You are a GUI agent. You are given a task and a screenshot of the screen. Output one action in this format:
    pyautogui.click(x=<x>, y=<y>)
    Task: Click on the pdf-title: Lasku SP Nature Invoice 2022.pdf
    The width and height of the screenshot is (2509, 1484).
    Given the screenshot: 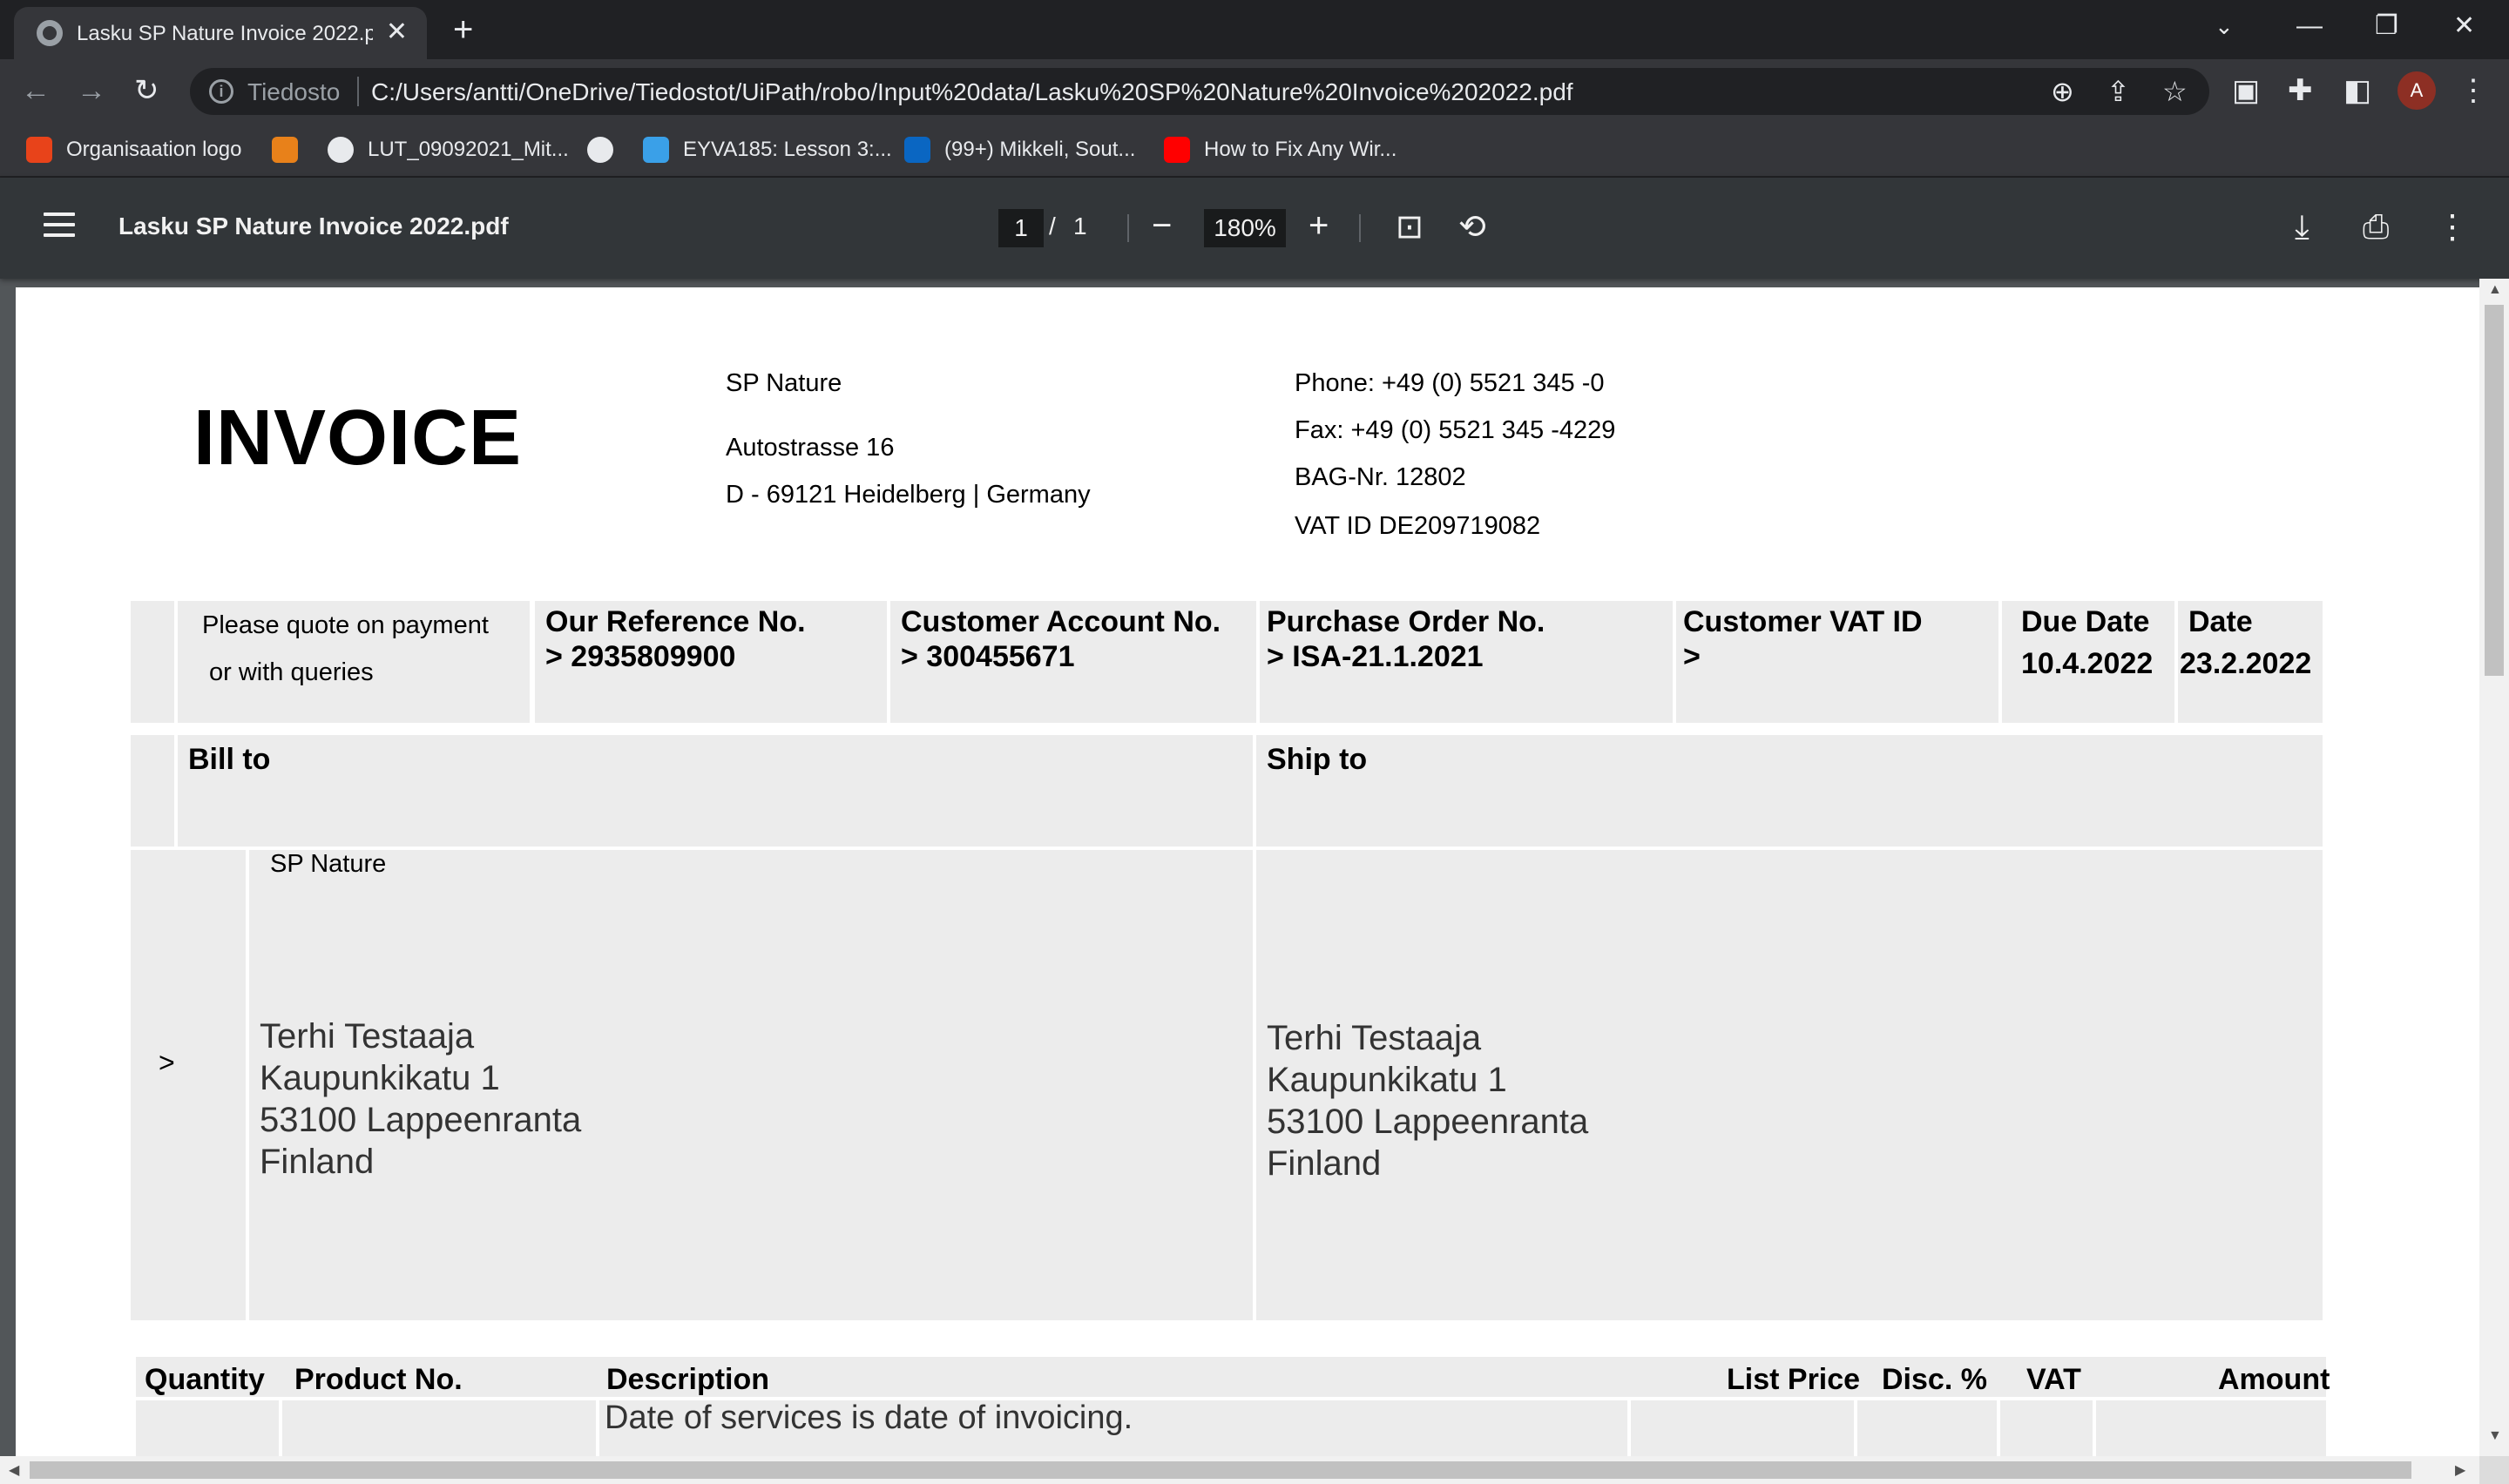 What is the action you would take?
    pyautogui.click(x=313, y=225)
    